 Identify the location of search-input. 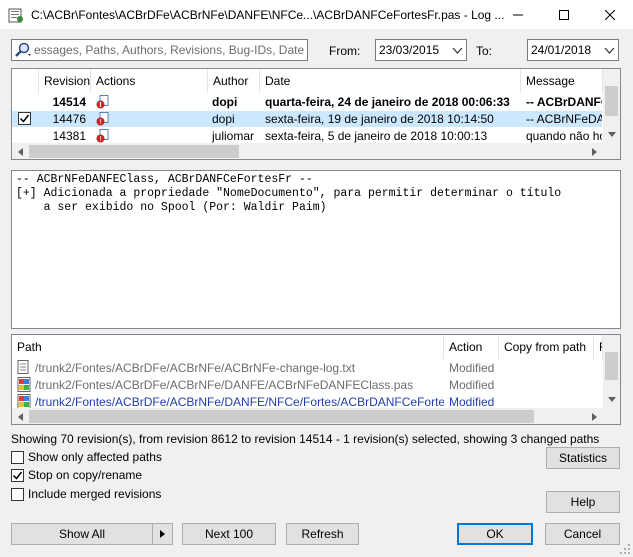
(169, 50).